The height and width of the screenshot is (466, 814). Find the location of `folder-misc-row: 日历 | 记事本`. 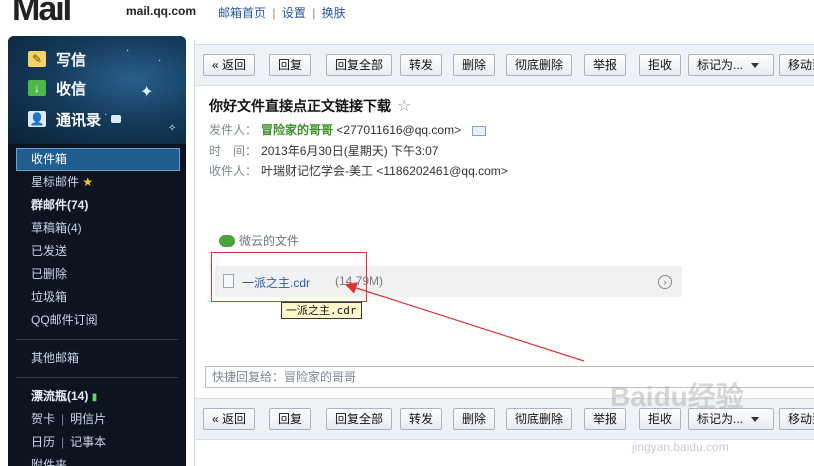

folder-misc-row: 日历 | 记事本 is located at coordinates (97, 442).